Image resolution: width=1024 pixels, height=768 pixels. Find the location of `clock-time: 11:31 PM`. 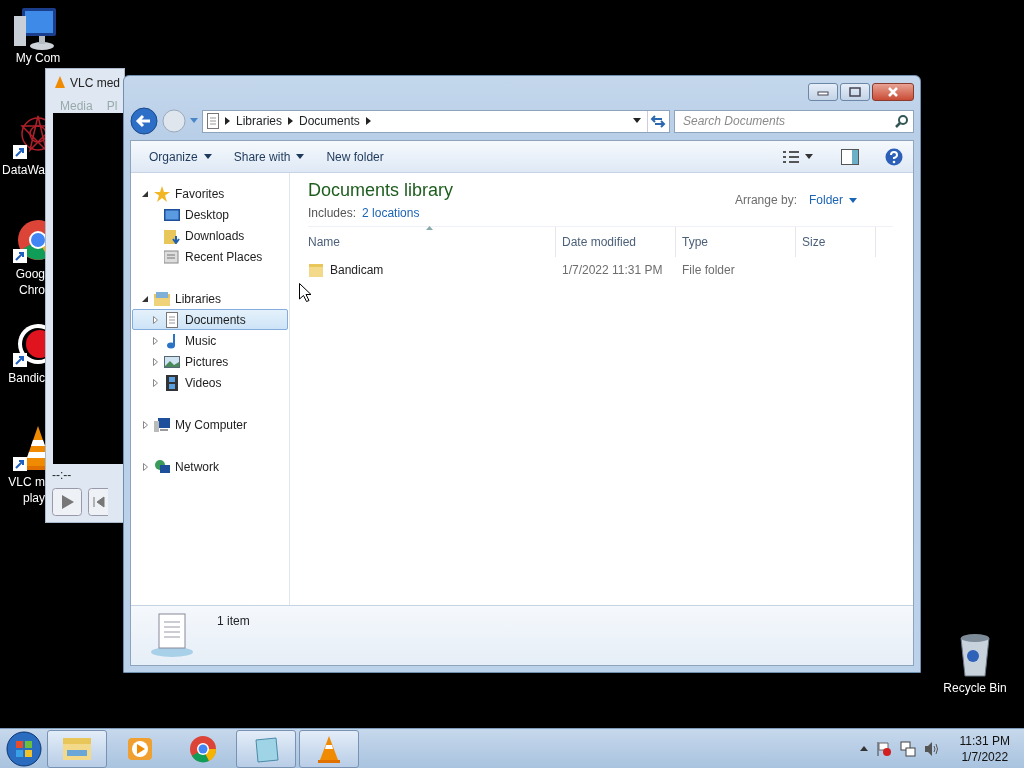

clock-time: 11:31 PM is located at coordinates (984, 740).